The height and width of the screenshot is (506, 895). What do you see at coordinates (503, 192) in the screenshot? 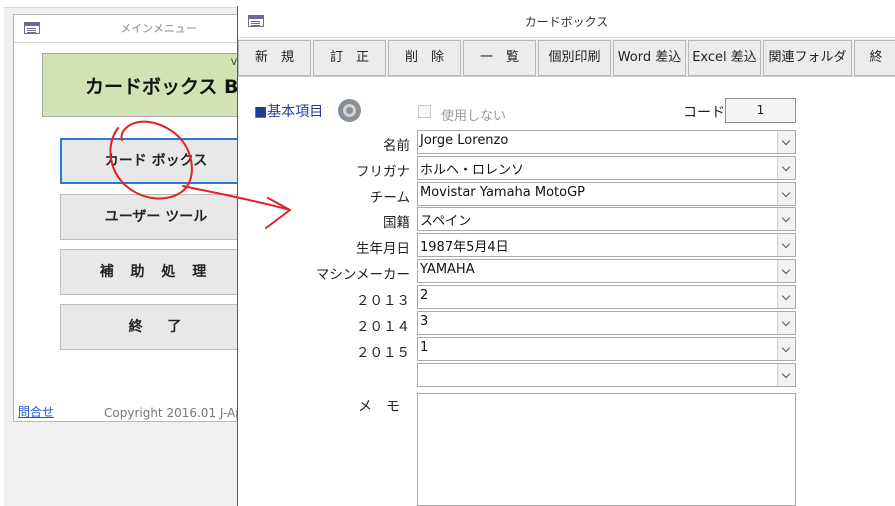
I see `team-value: Movistar Yamaha MotoGP` at bounding box center [503, 192].